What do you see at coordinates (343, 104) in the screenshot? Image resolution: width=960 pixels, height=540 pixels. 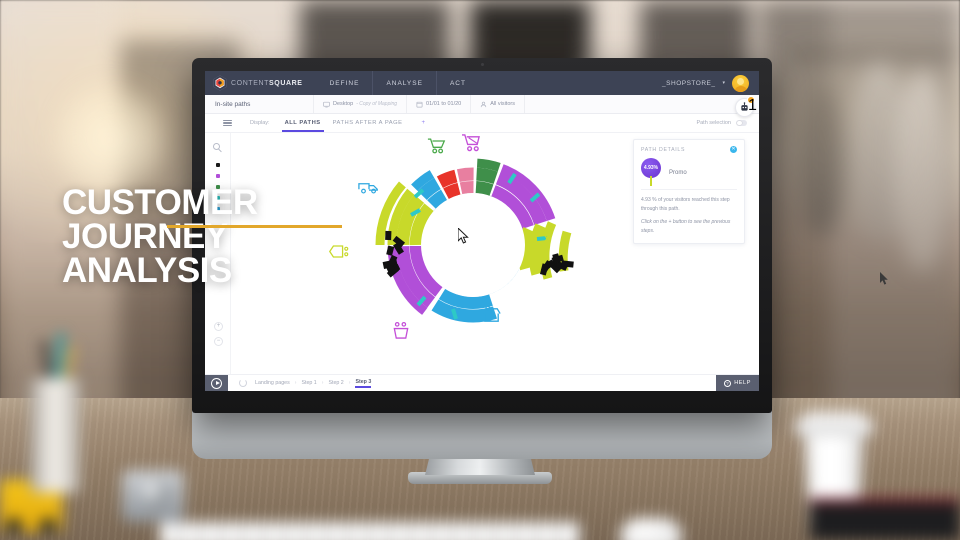 I see `filter-device-label: Desktop` at bounding box center [343, 104].